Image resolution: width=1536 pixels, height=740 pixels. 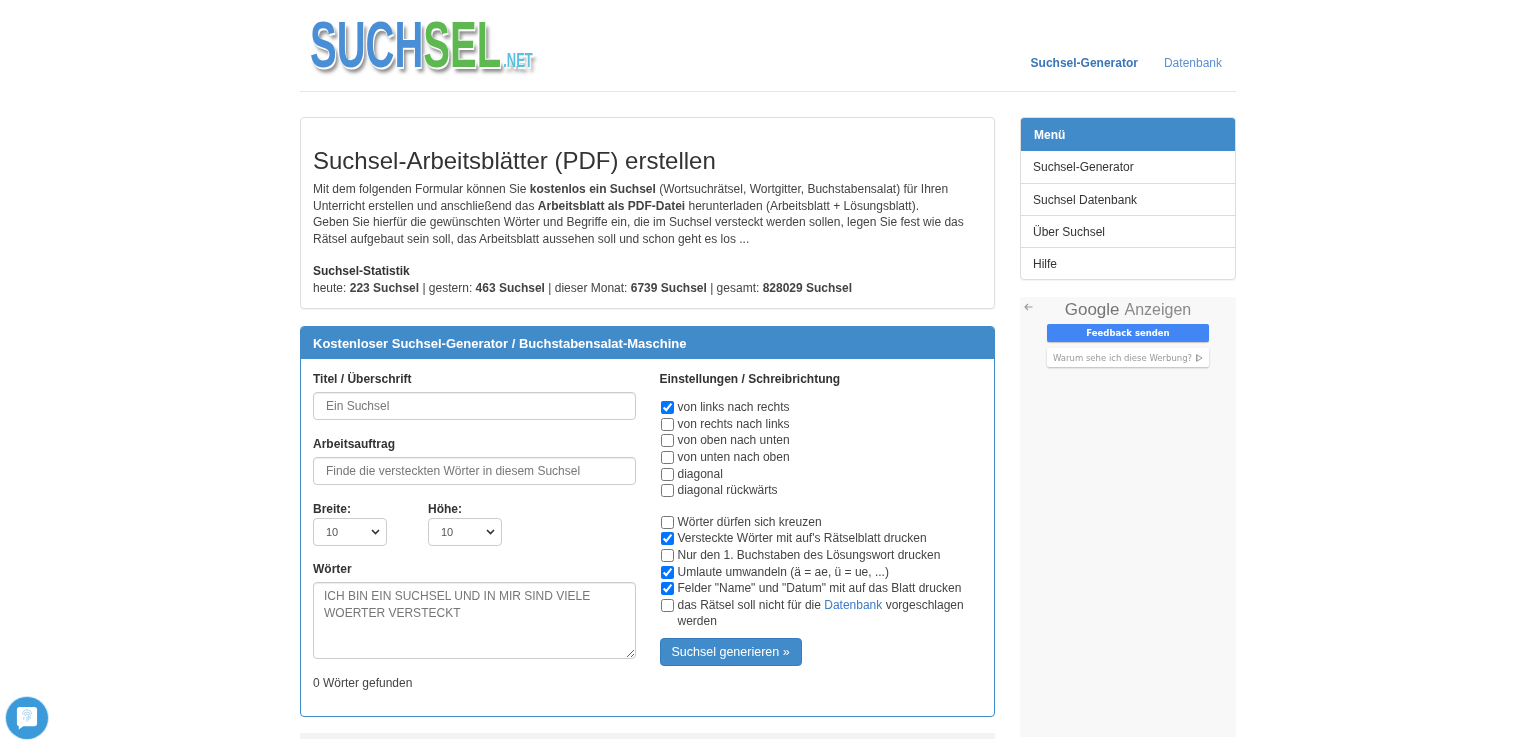 What do you see at coordinates (583, 288) in the screenshot?
I see `stats-text: heute: 223 Suchsel | gestern: 463 Suchsel | dieser Monat: 6739 Suchsel | gesamt: 828029 Suchsel` at bounding box center [583, 288].